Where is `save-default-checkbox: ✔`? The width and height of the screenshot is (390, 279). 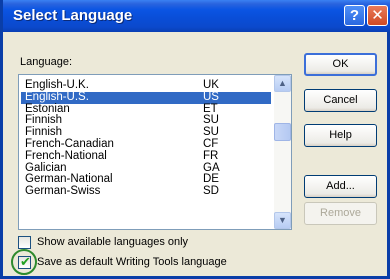 save-default-checkbox: ✔ is located at coordinates (24, 261).